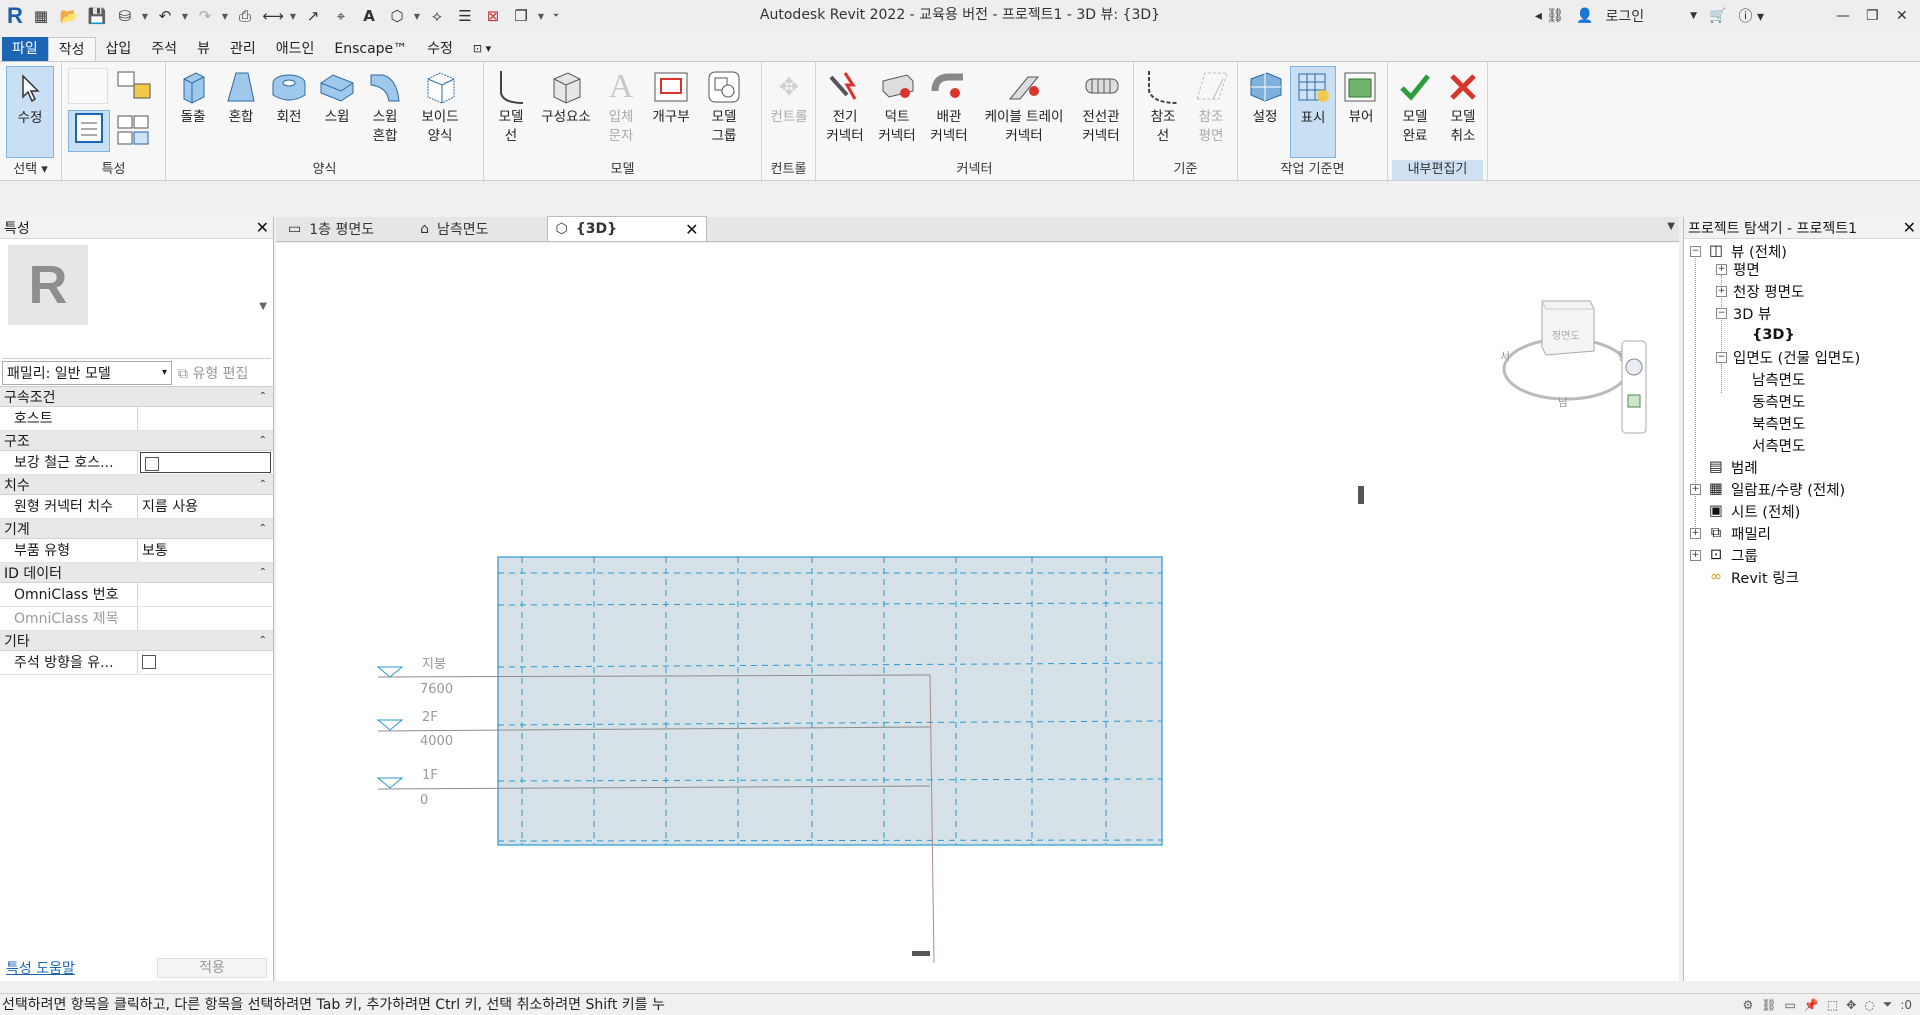 The image size is (1920, 1015). I want to click on level-marker-roof, so click(390, 672).